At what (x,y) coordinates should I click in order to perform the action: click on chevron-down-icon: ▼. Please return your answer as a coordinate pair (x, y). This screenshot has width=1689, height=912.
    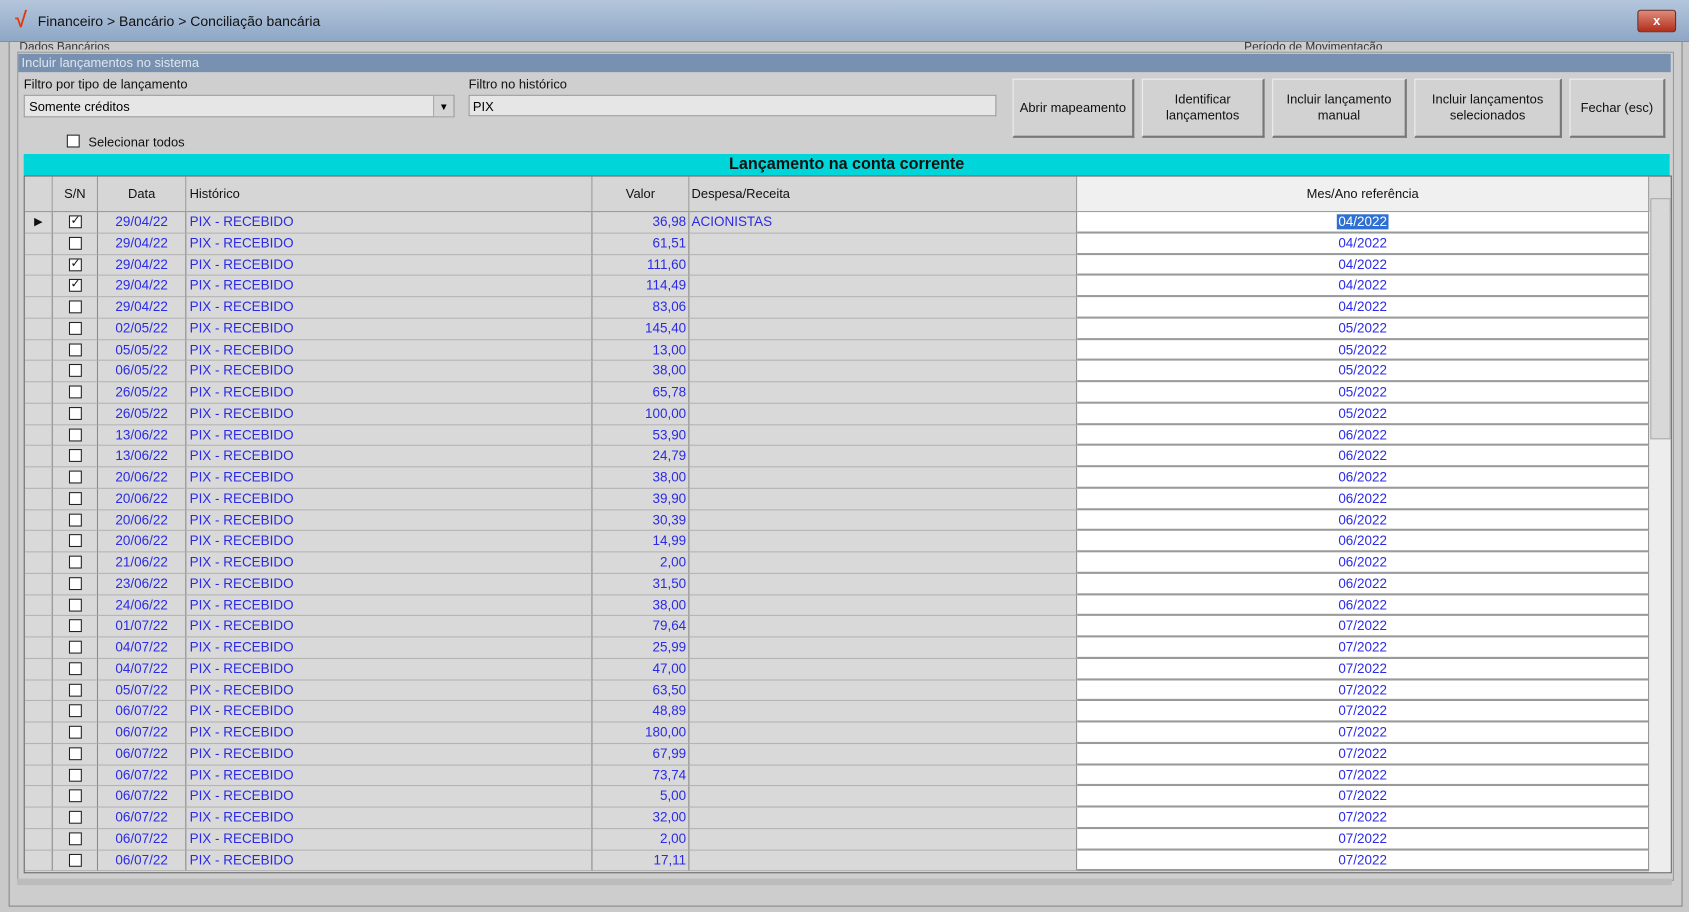
    Looking at the image, I should click on (443, 106).